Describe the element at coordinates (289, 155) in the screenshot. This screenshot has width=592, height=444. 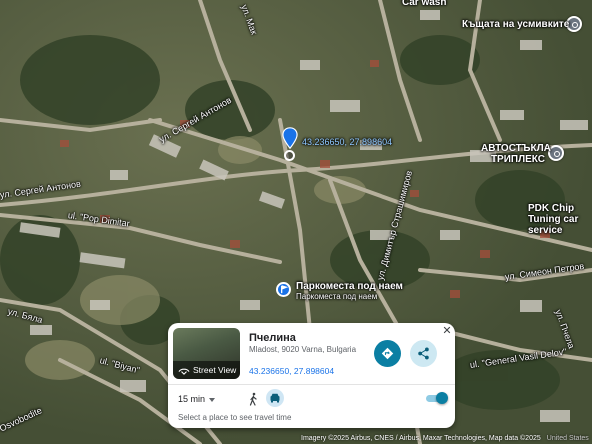
I see `location-circle-icon` at that location.